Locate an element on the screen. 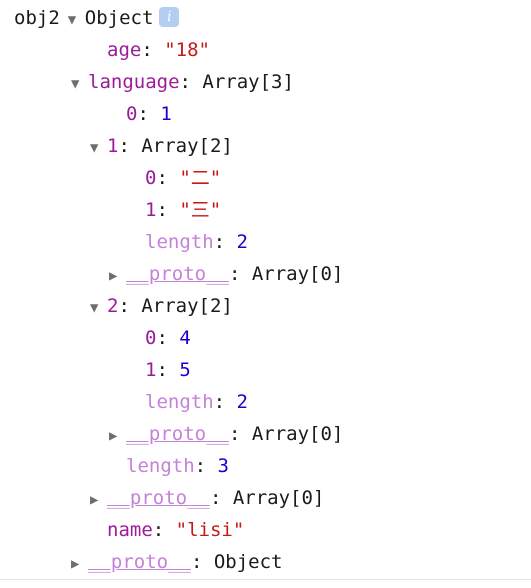  tree-row-language-1-proto: __proto__: Array[0] is located at coordinates (265, 274).